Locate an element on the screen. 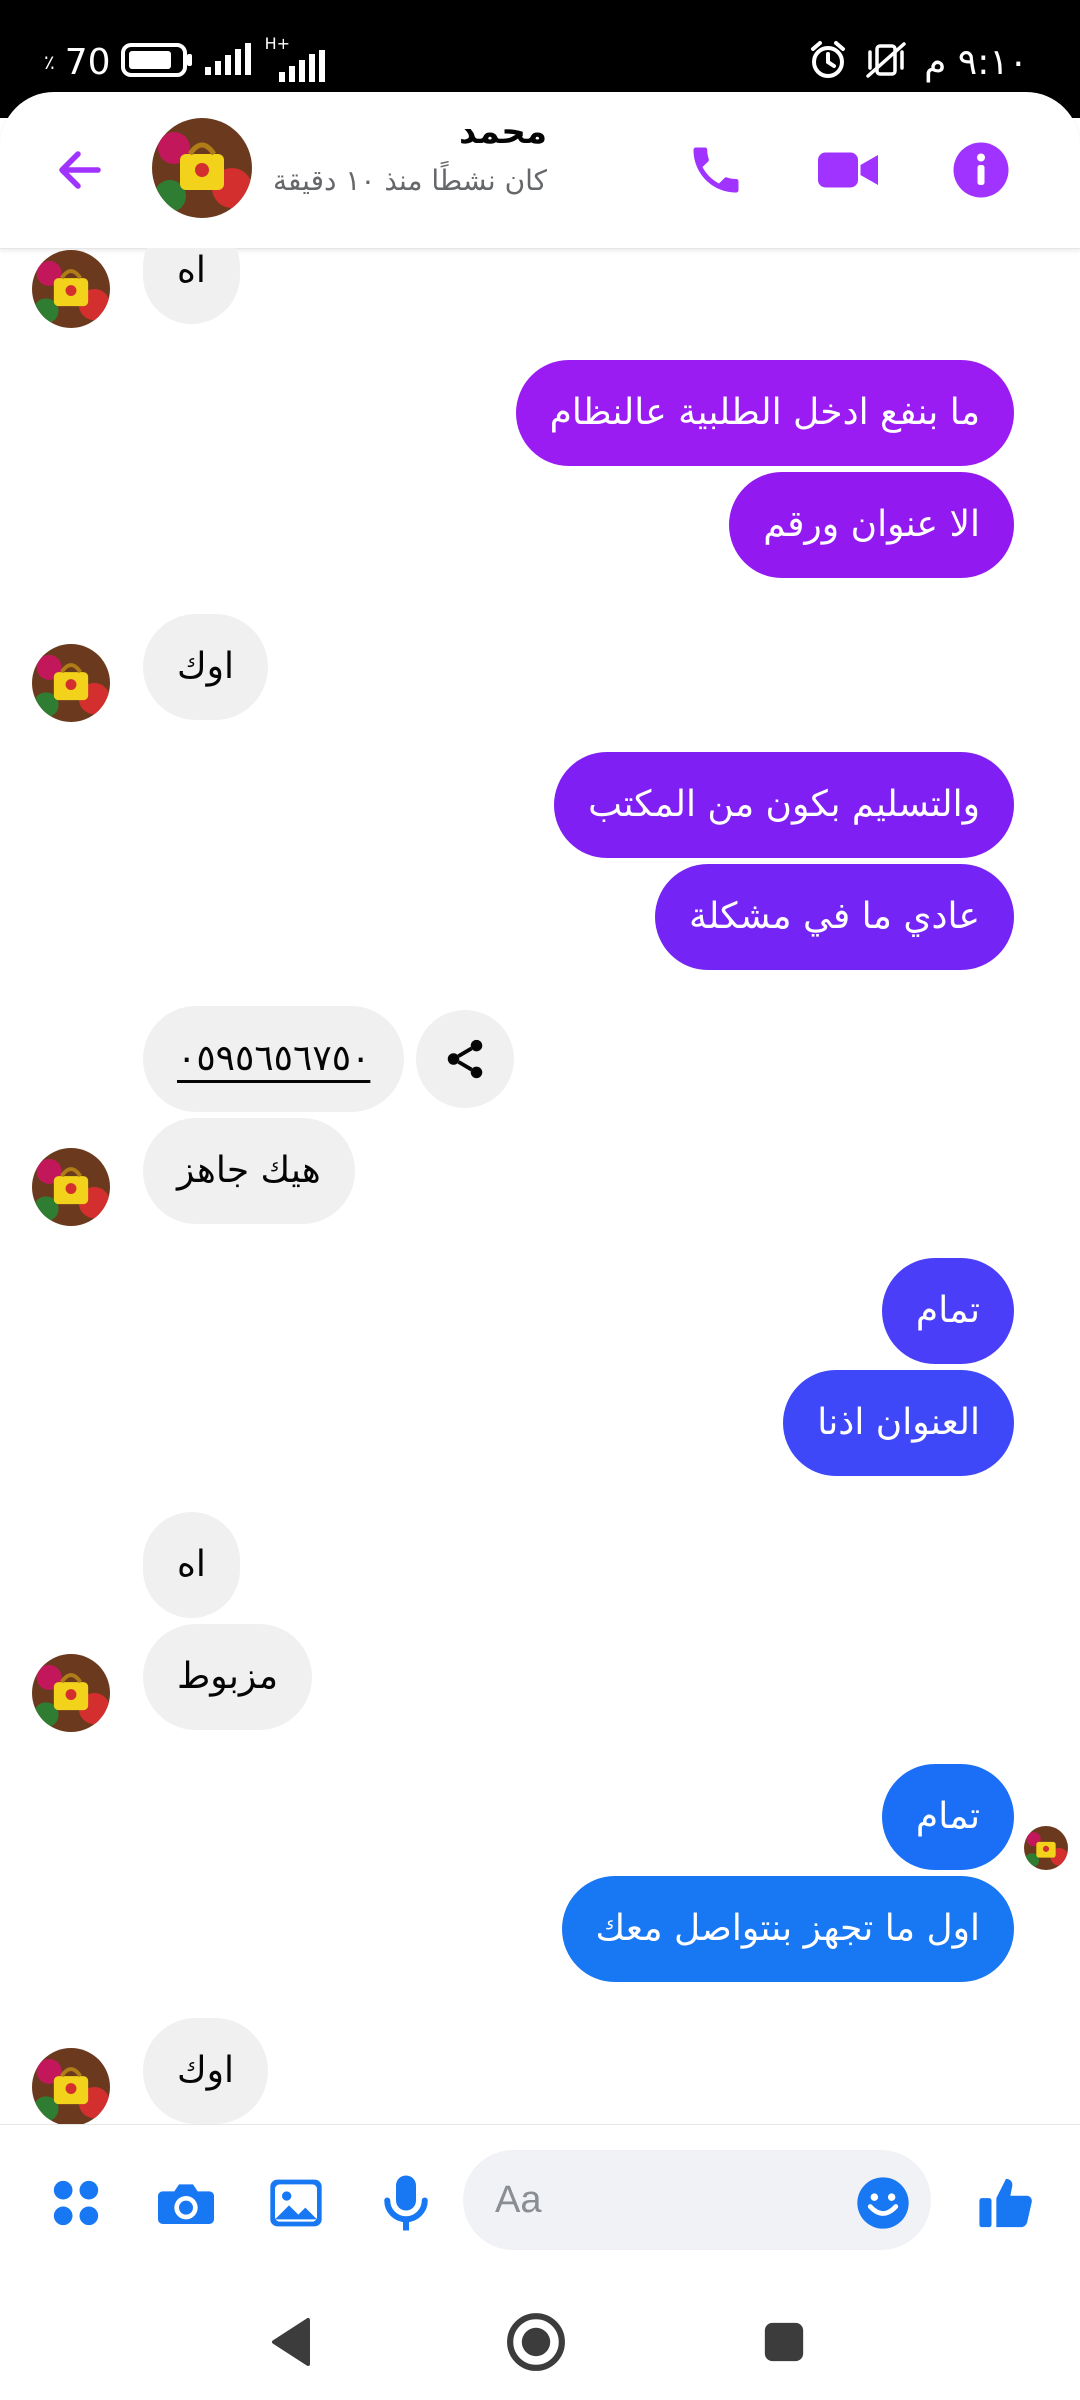  thumbs-up-icon is located at coordinates (1005, 2203).